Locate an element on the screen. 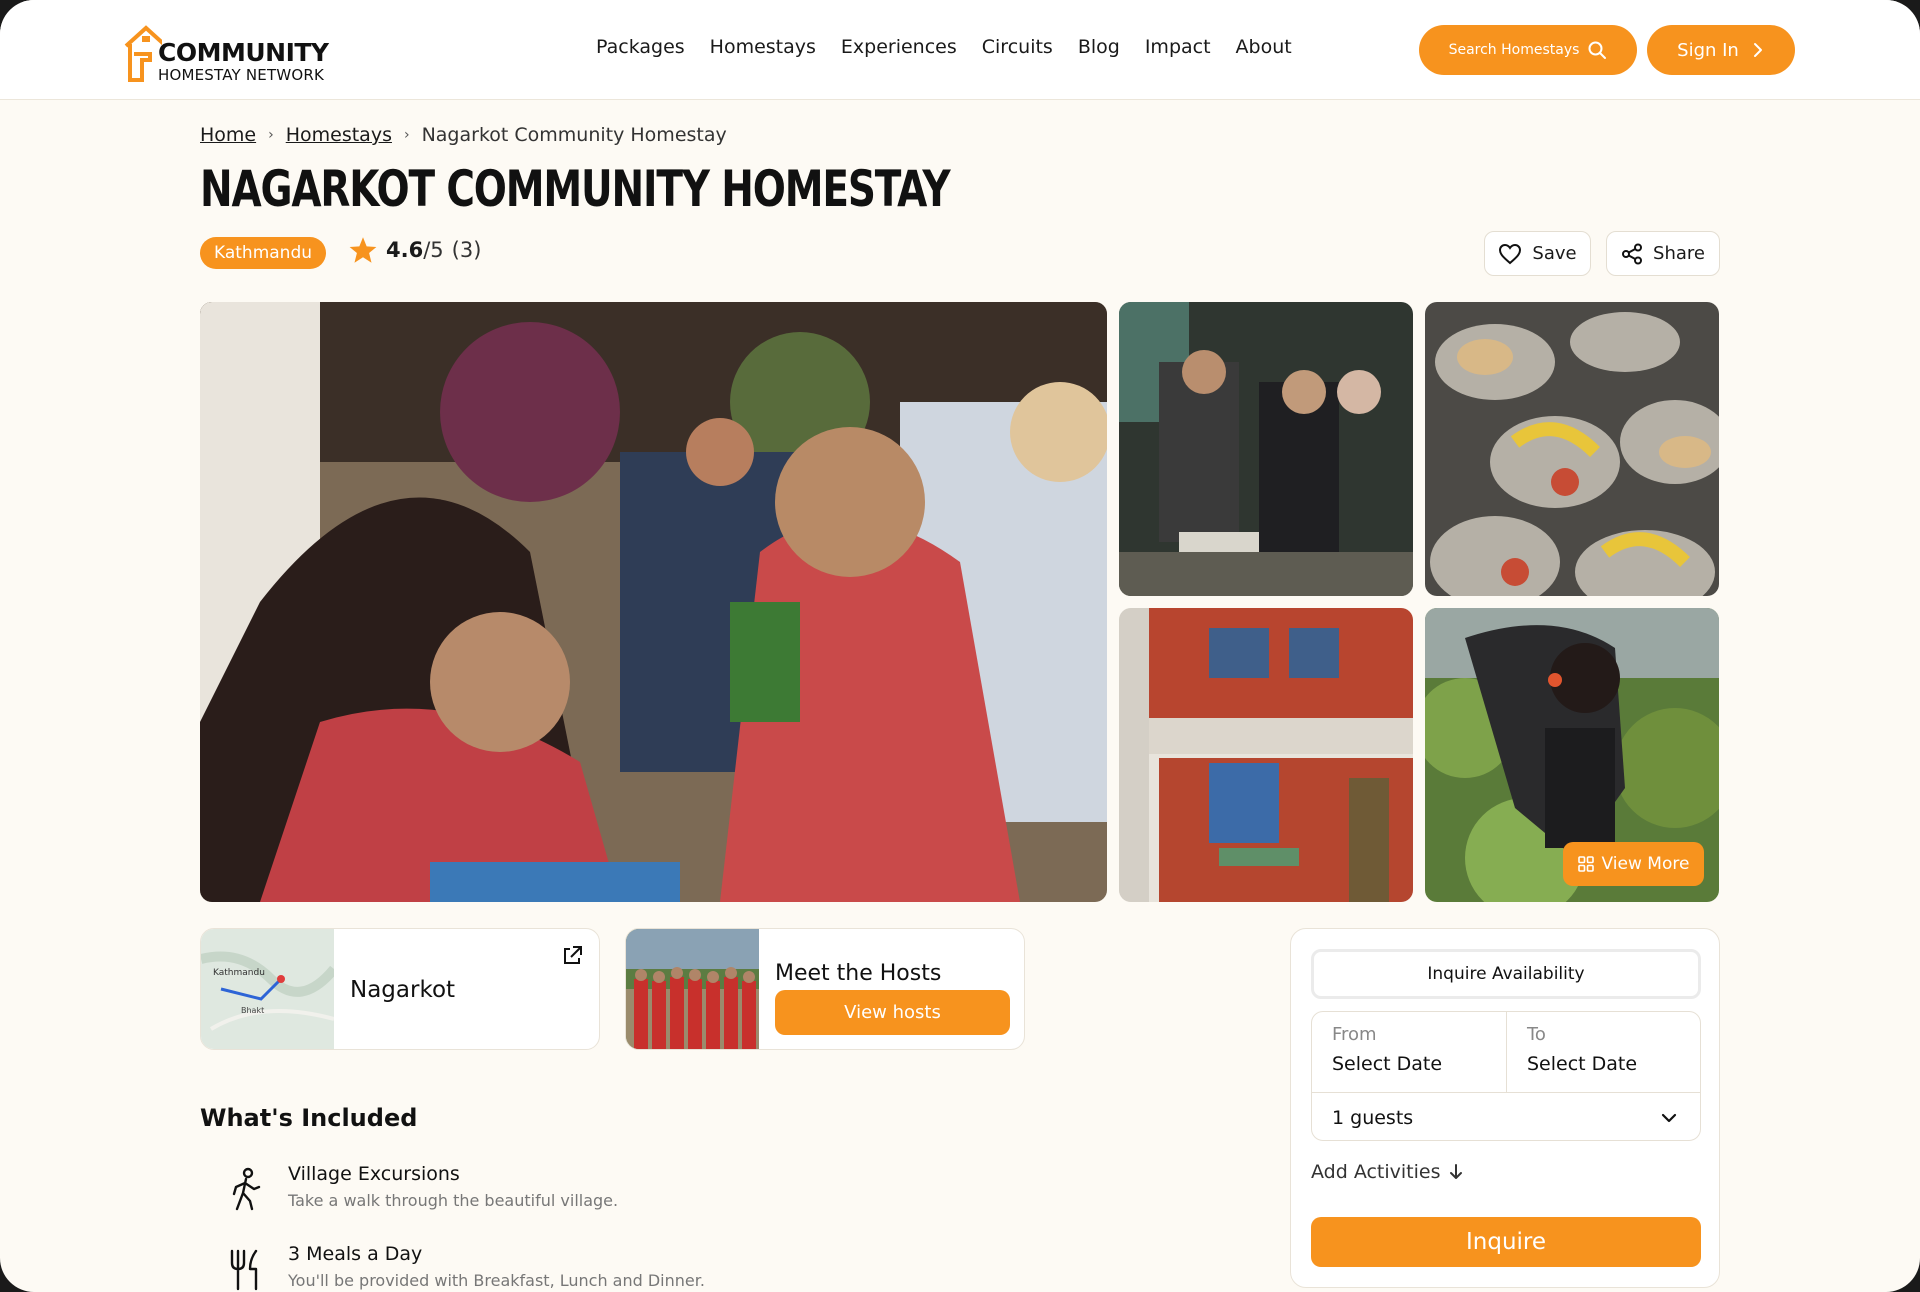 This screenshot has width=1920, height=1292. share-label: Share is located at coordinates (1679, 253).